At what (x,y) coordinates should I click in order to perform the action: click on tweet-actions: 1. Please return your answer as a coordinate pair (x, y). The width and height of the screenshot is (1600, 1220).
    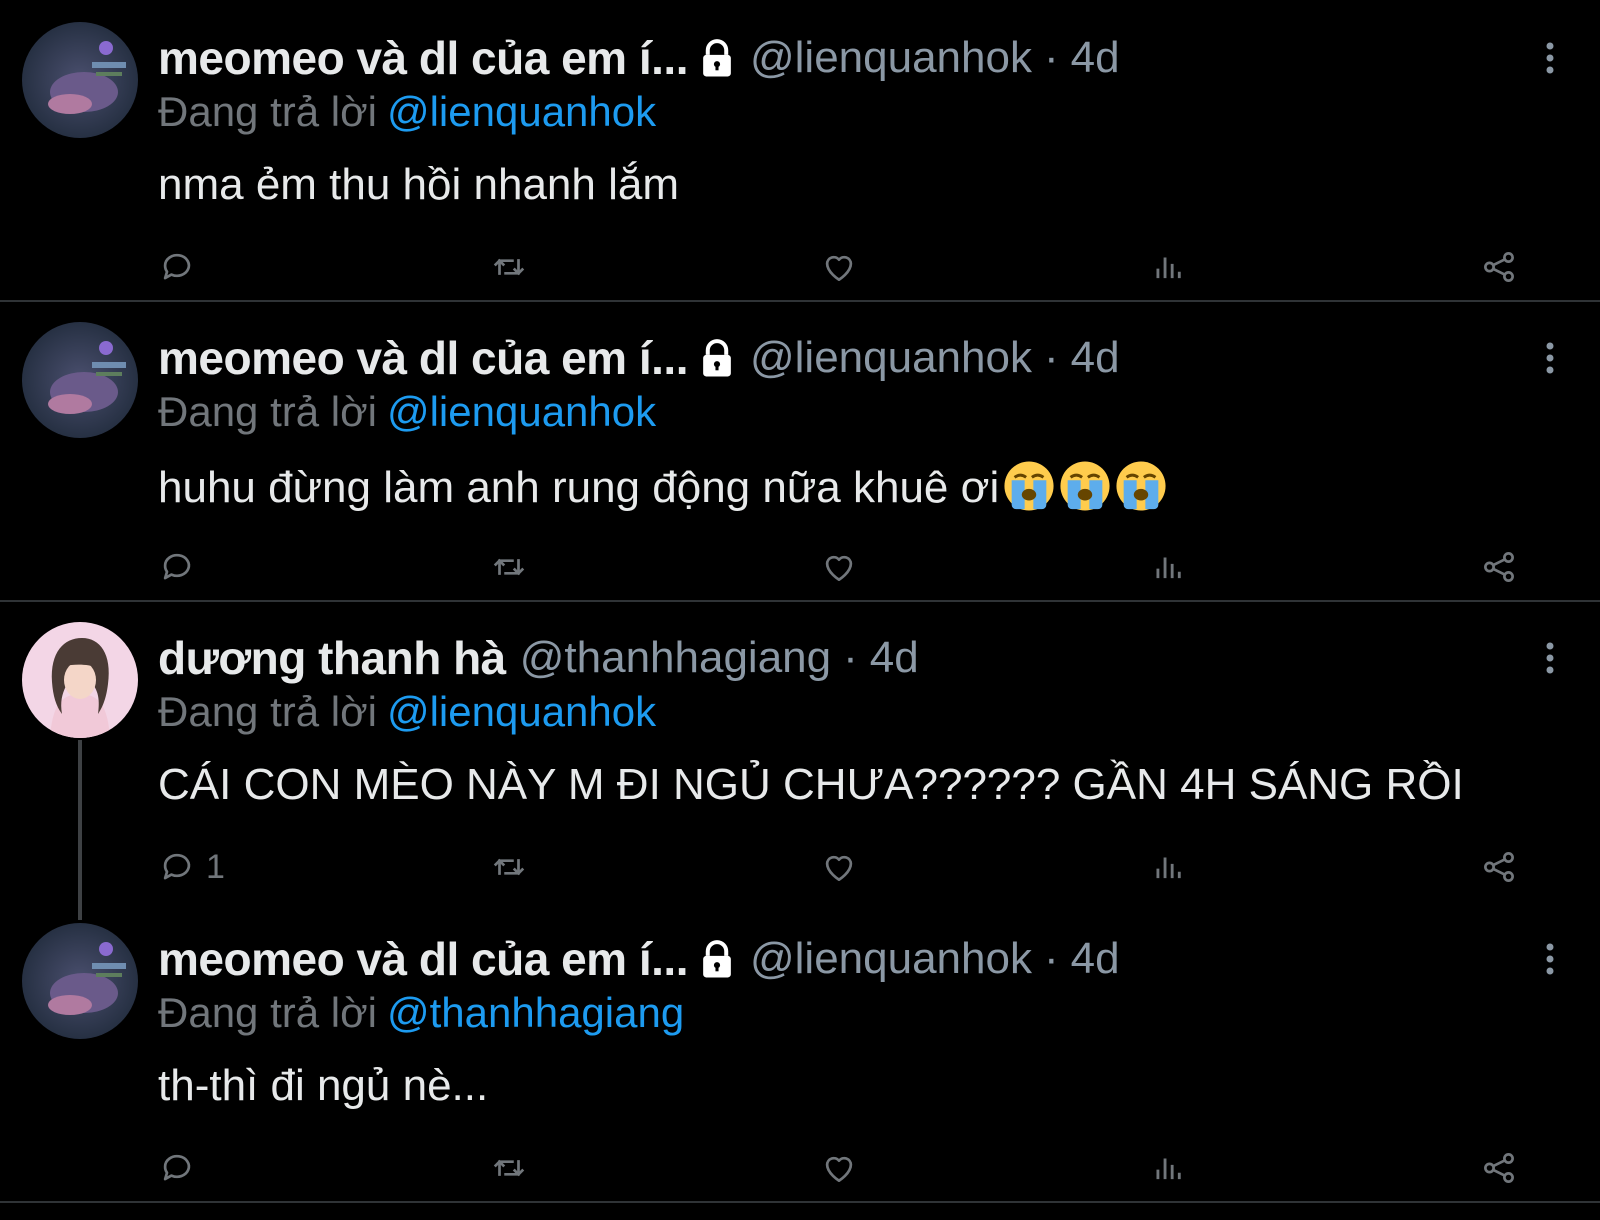
    Looking at the image, I should click on (800, 867).